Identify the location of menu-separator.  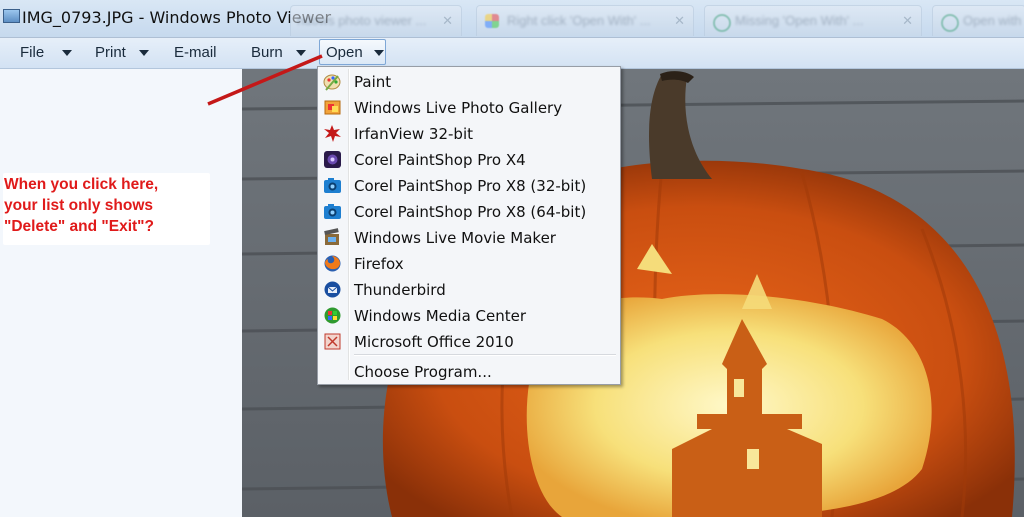
(485, 355).